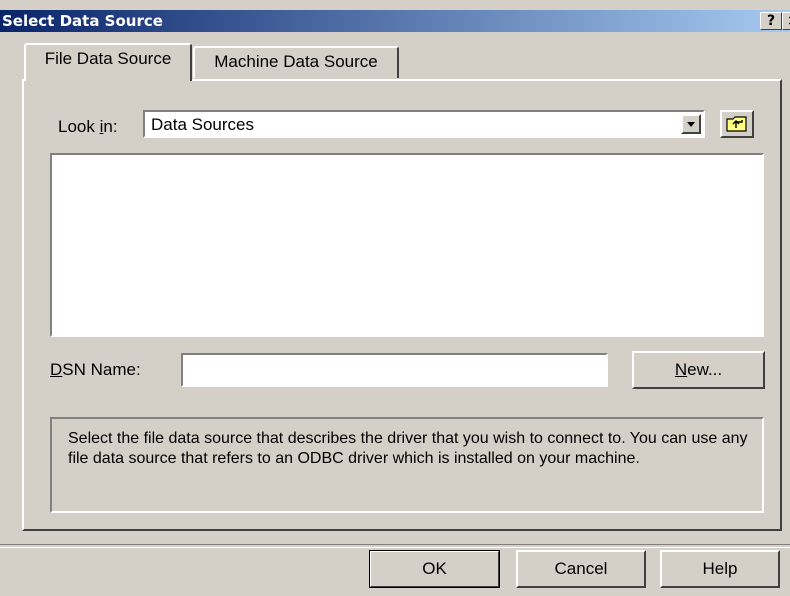 The image size is (790, 596). I want to click on window-title: Select Data Source, so click(82, 21).